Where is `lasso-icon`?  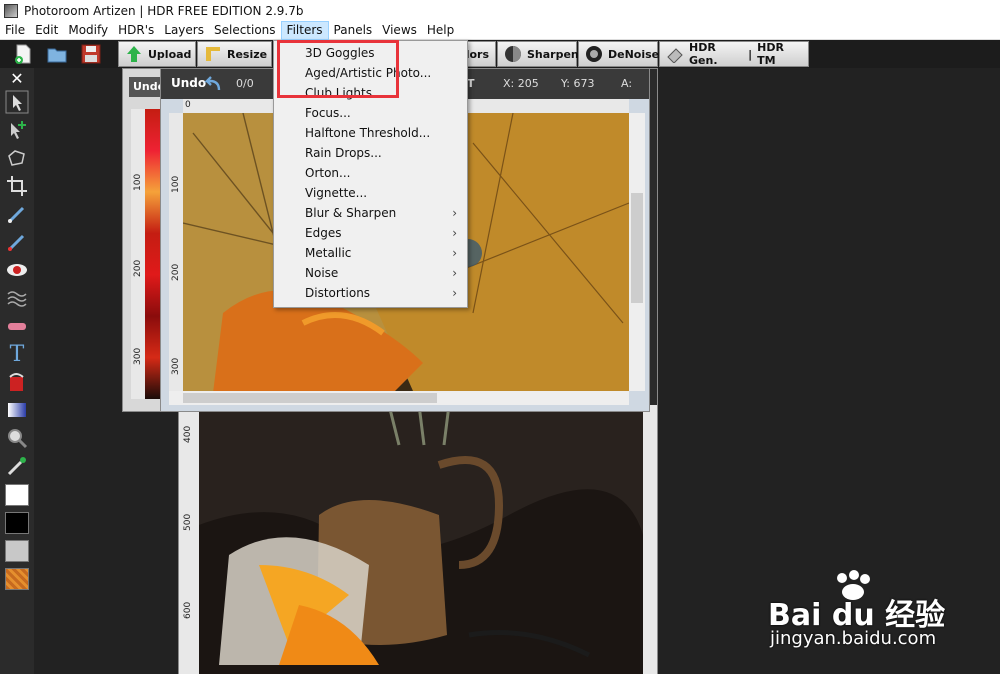 lasso-icon is located at coordinates (17, 158).